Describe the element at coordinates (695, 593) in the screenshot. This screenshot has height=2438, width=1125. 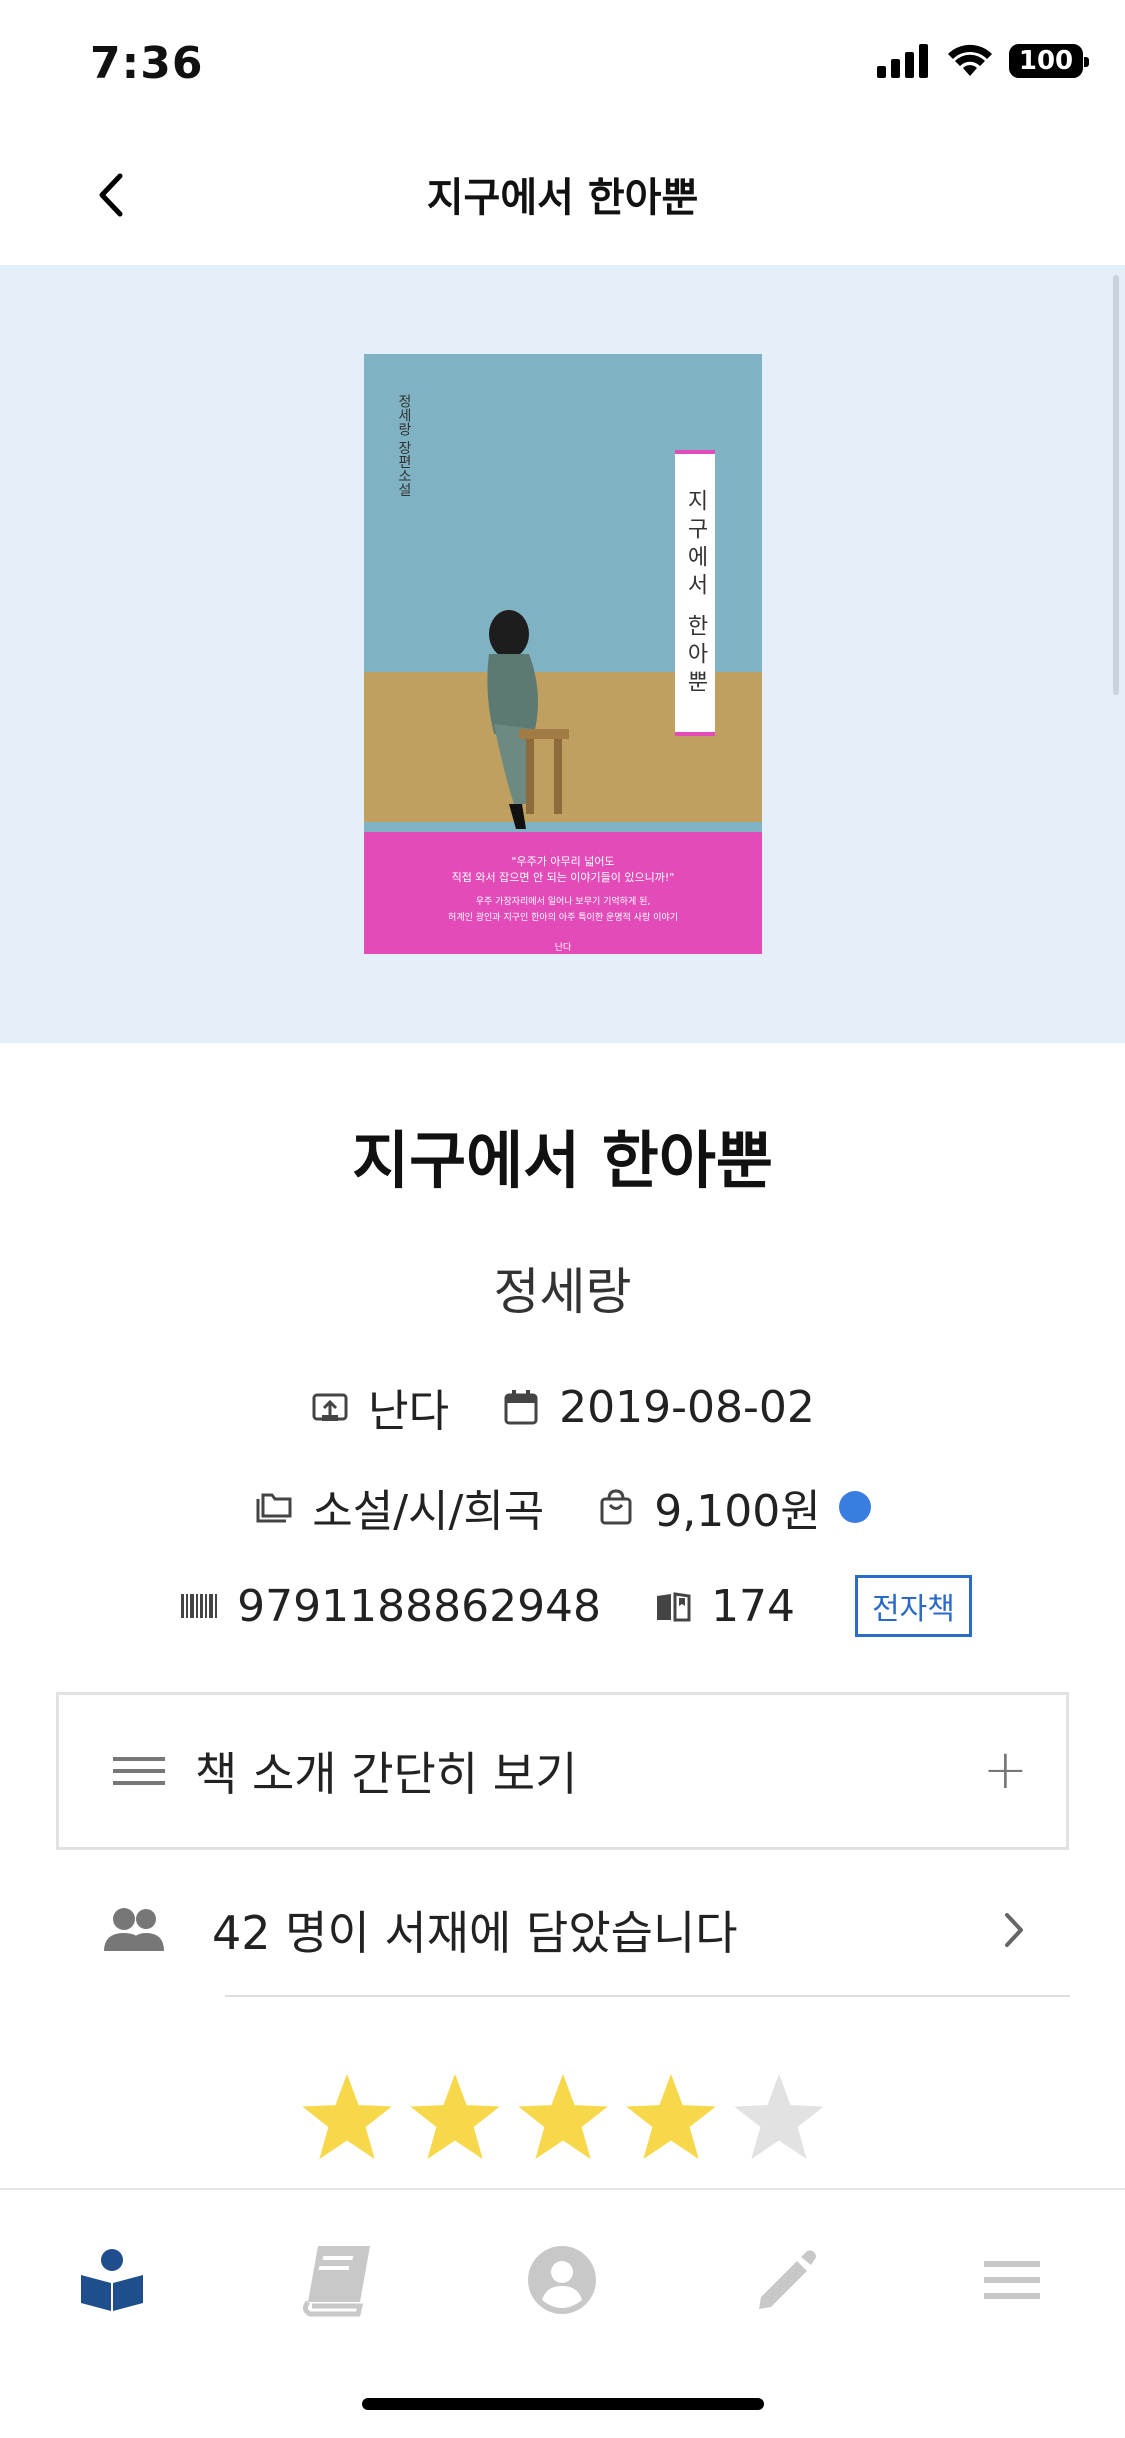
I see `cover-title-band: 지구에서 한아뿐` at that location.